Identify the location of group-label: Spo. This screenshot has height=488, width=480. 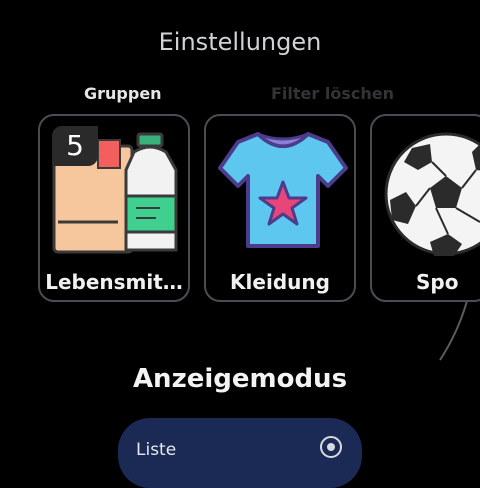
(437, 282).